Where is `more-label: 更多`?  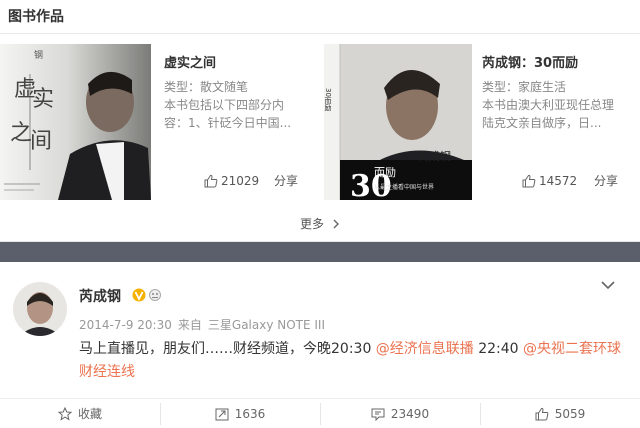
more-label: 更多 is located at coordinates (311, 224).